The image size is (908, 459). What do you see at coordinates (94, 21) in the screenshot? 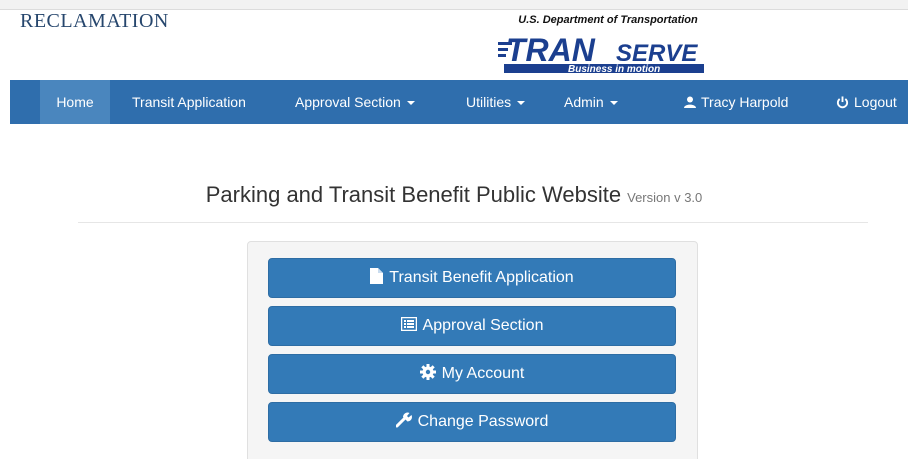
I see `agency-name: RECLAMATION` at bounding box center [94, 21].